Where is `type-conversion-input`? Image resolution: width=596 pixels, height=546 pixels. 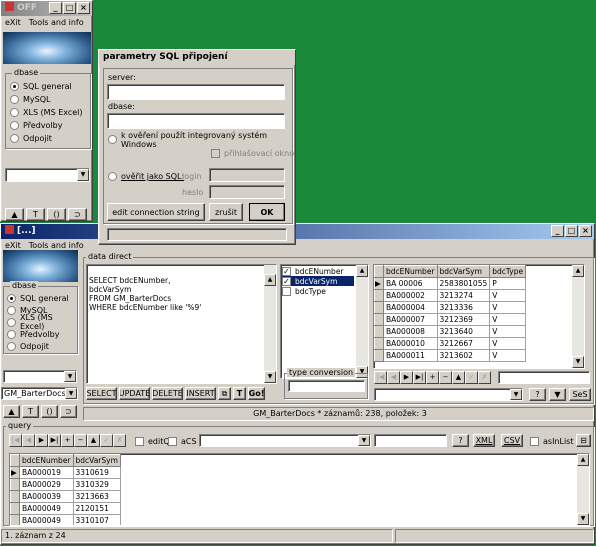
type-conversion-input is located at coordinates (326, 386).